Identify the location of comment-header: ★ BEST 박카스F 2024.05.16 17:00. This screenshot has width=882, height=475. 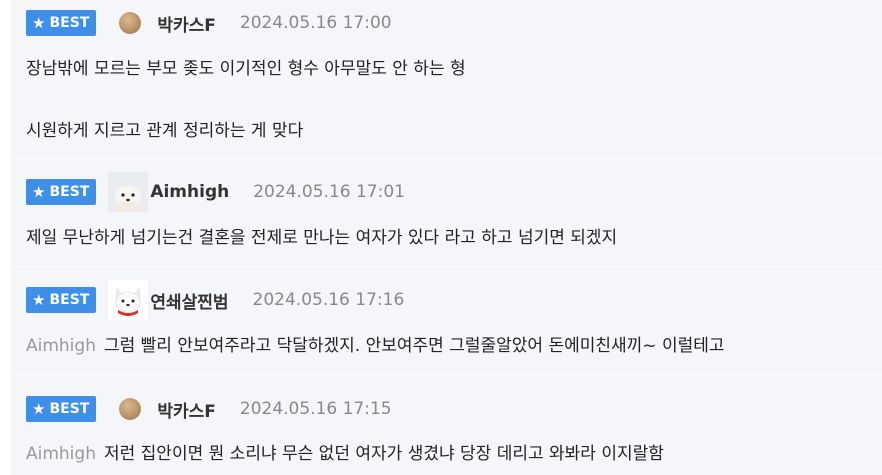
(209, 23).